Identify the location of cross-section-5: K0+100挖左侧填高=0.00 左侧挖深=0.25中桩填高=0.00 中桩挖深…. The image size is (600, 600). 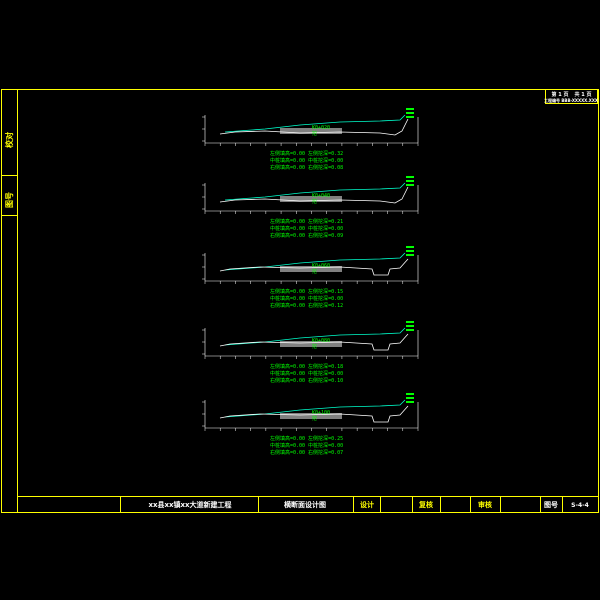
(310, 424).